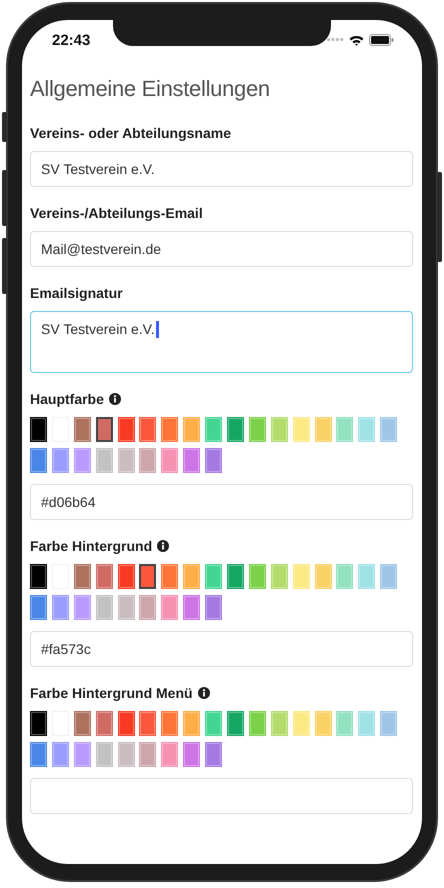 This screenshot has width=444, height=888. What do you see at coordinates (76, 293) in the screenshot?
I see `field-label: Emailsignatur` at bounding box center [76, 293].